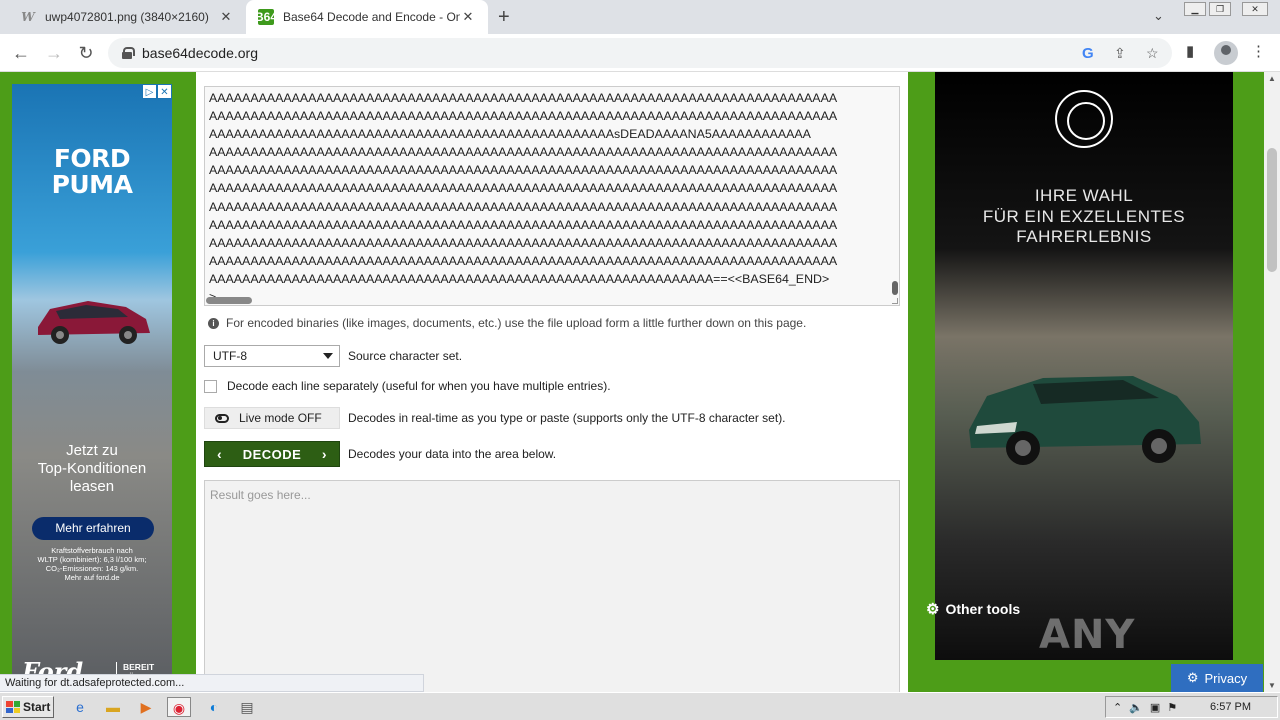 The height and width of the screenshot is (720, 1280). What do you see at coordinates (1258, 51) in the screenshot?
I see `menu-icon: ⋮` at bounding box center [1258, 51].